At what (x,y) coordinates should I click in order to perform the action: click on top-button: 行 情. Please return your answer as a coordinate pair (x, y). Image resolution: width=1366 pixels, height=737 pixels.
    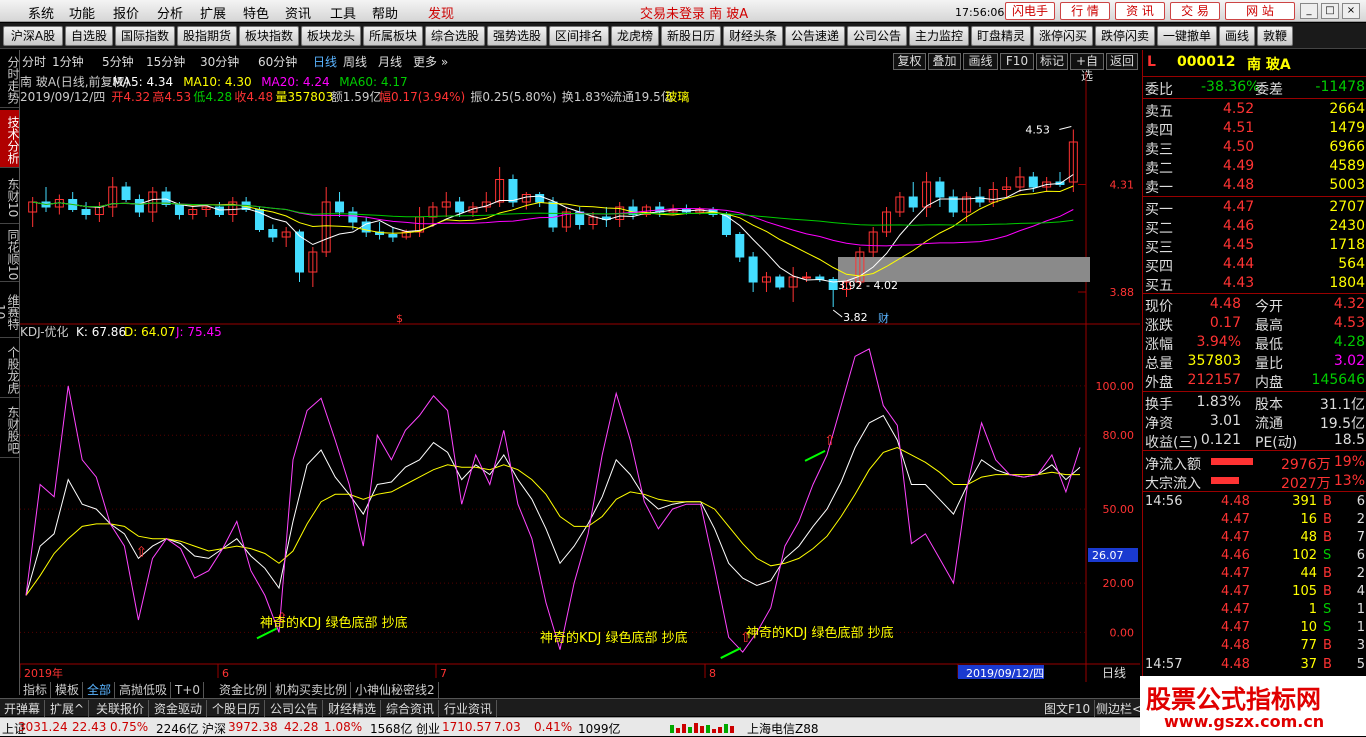
    Looking at the image, I should click on (1085, 11).